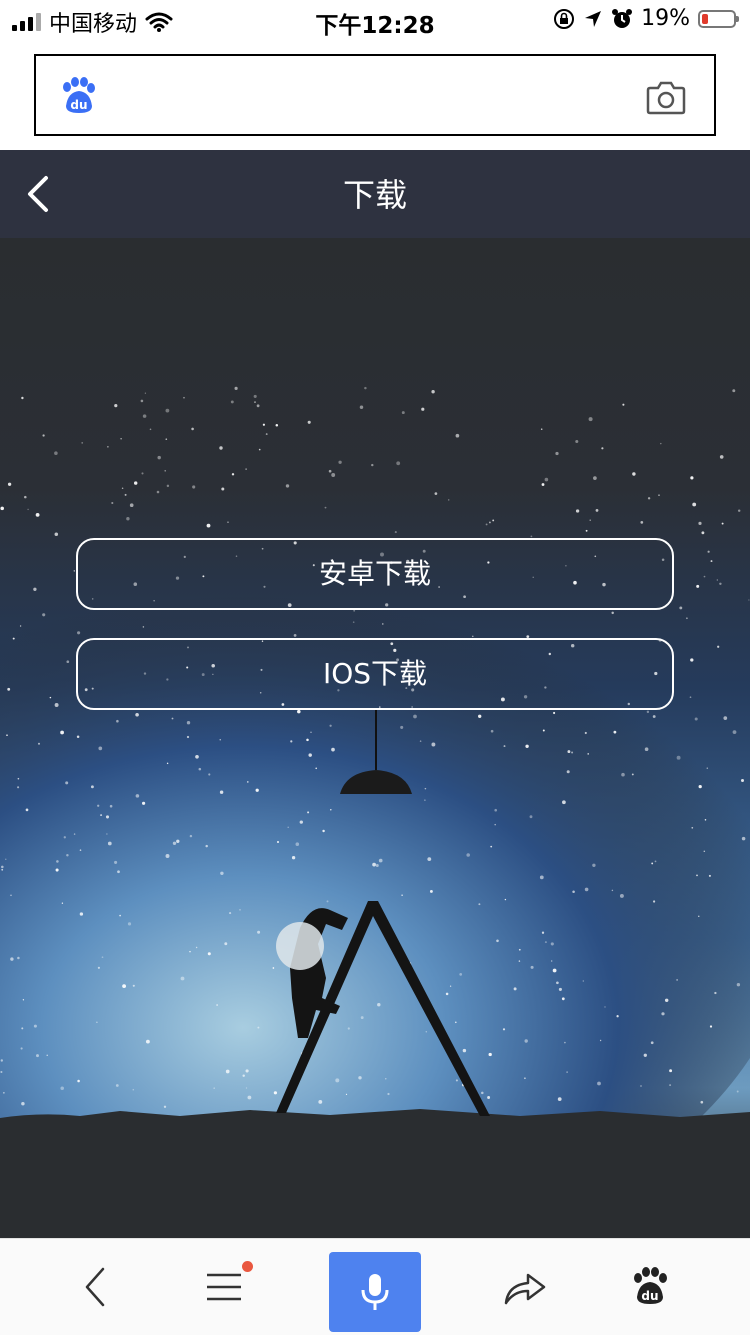 The height and width of the screenshot is (1335, 750). I want to click on search-bar: du, so click(375, 95).